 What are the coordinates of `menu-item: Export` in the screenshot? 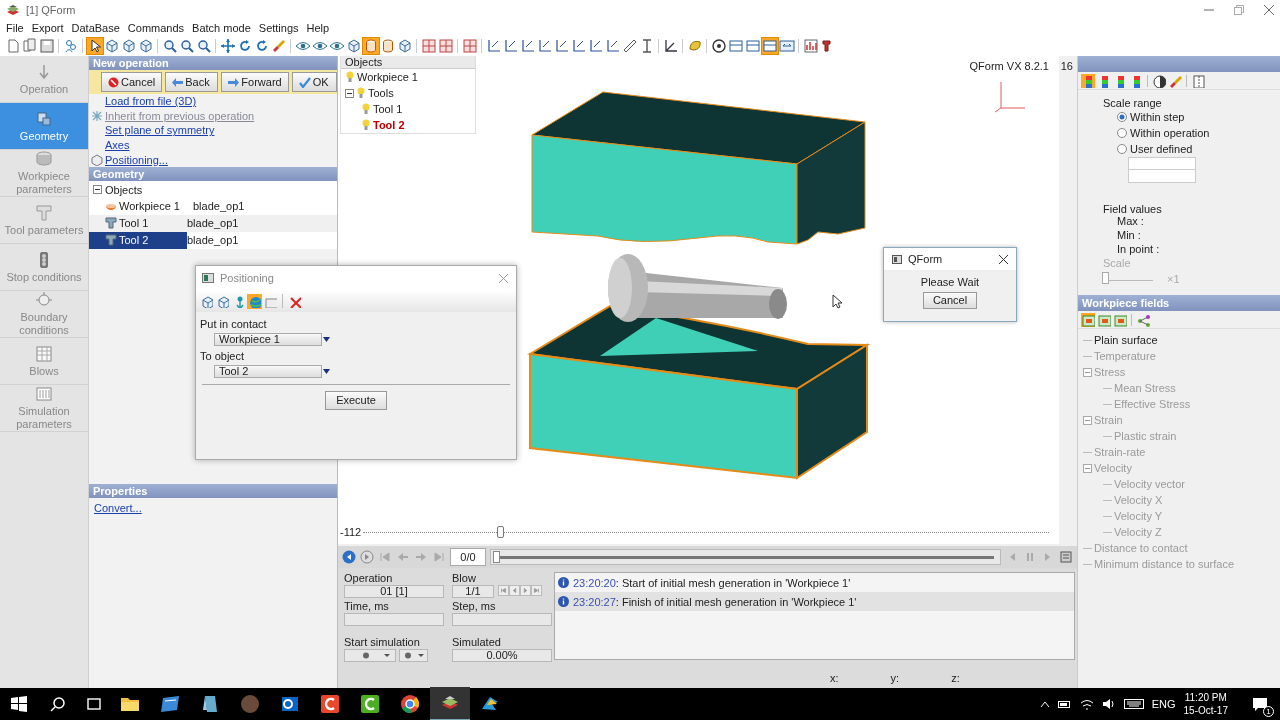 It's located at (47, 28).